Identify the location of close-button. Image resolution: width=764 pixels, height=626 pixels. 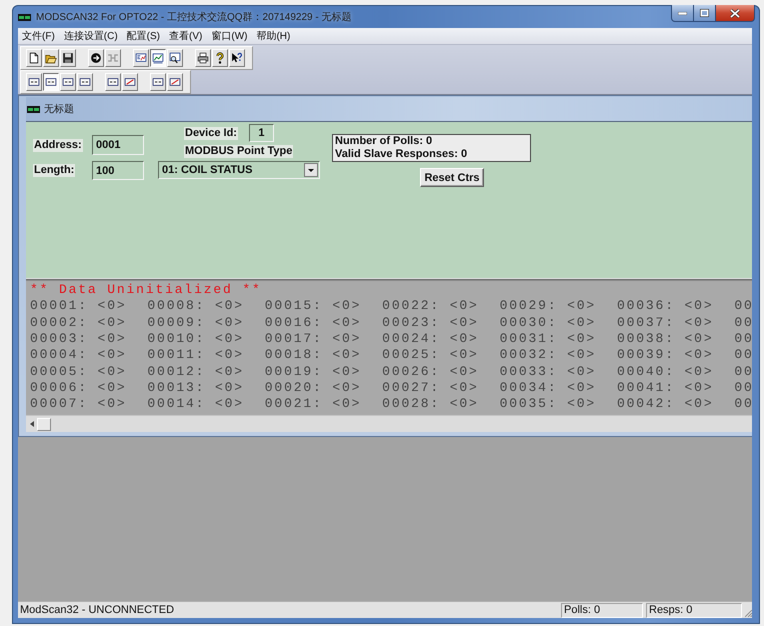
(735, 13).